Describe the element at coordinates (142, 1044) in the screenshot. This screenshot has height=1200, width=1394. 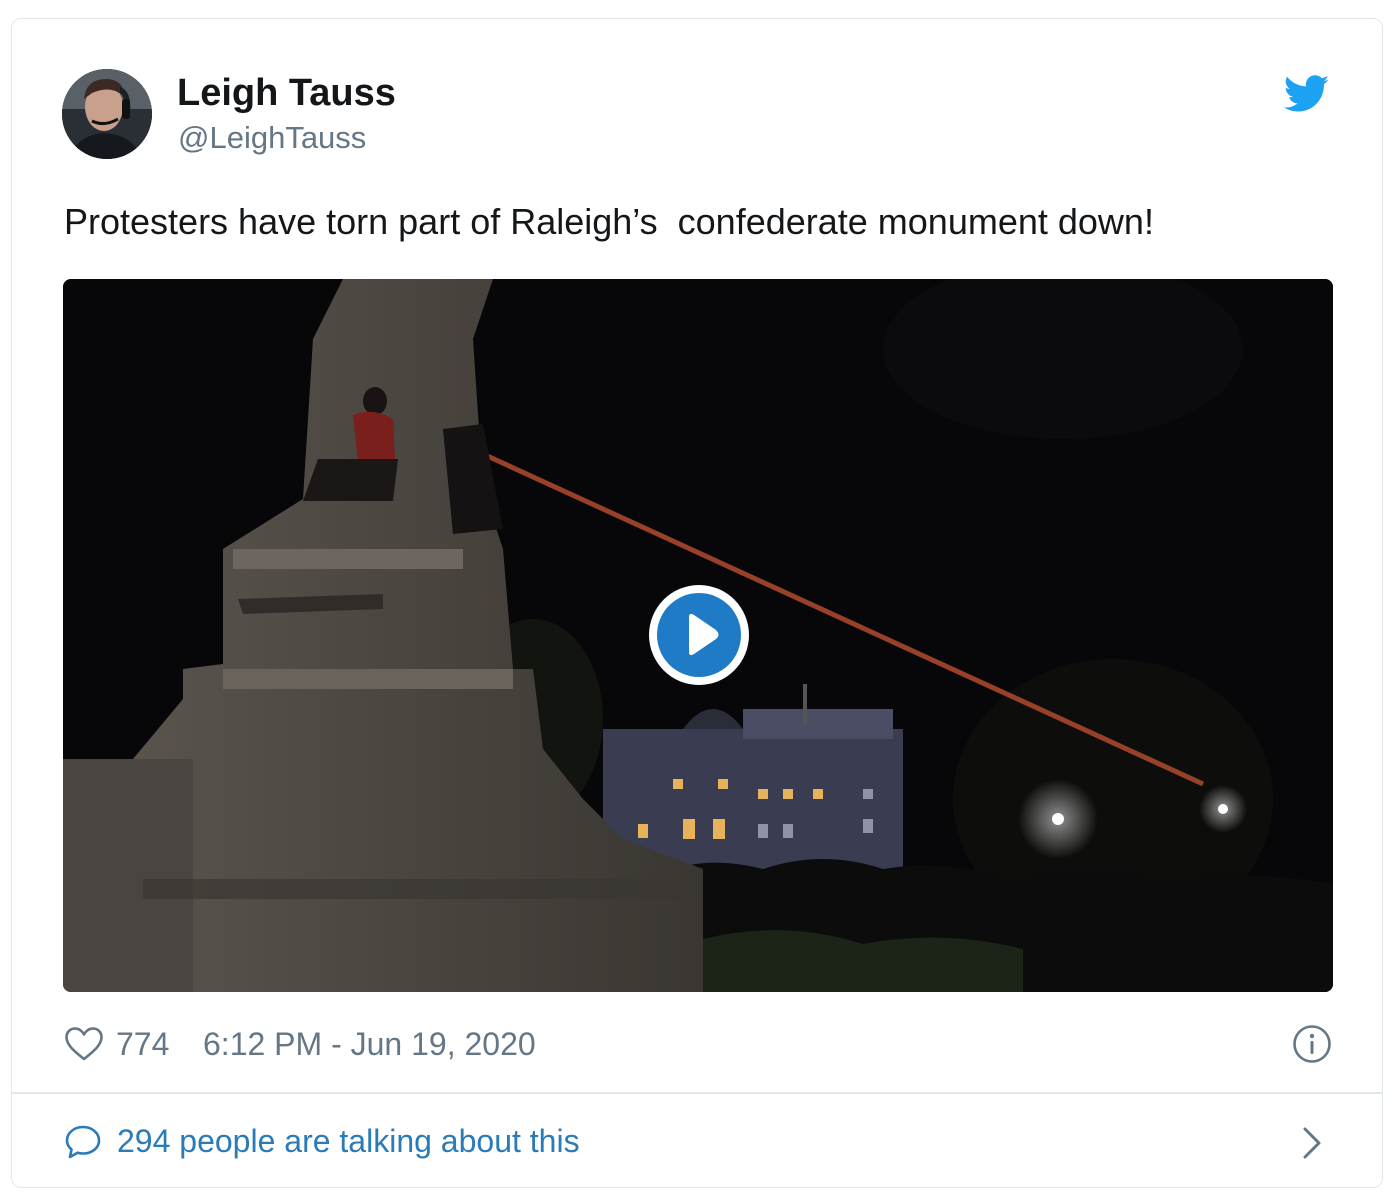
I see `like-count: 774` at that location.